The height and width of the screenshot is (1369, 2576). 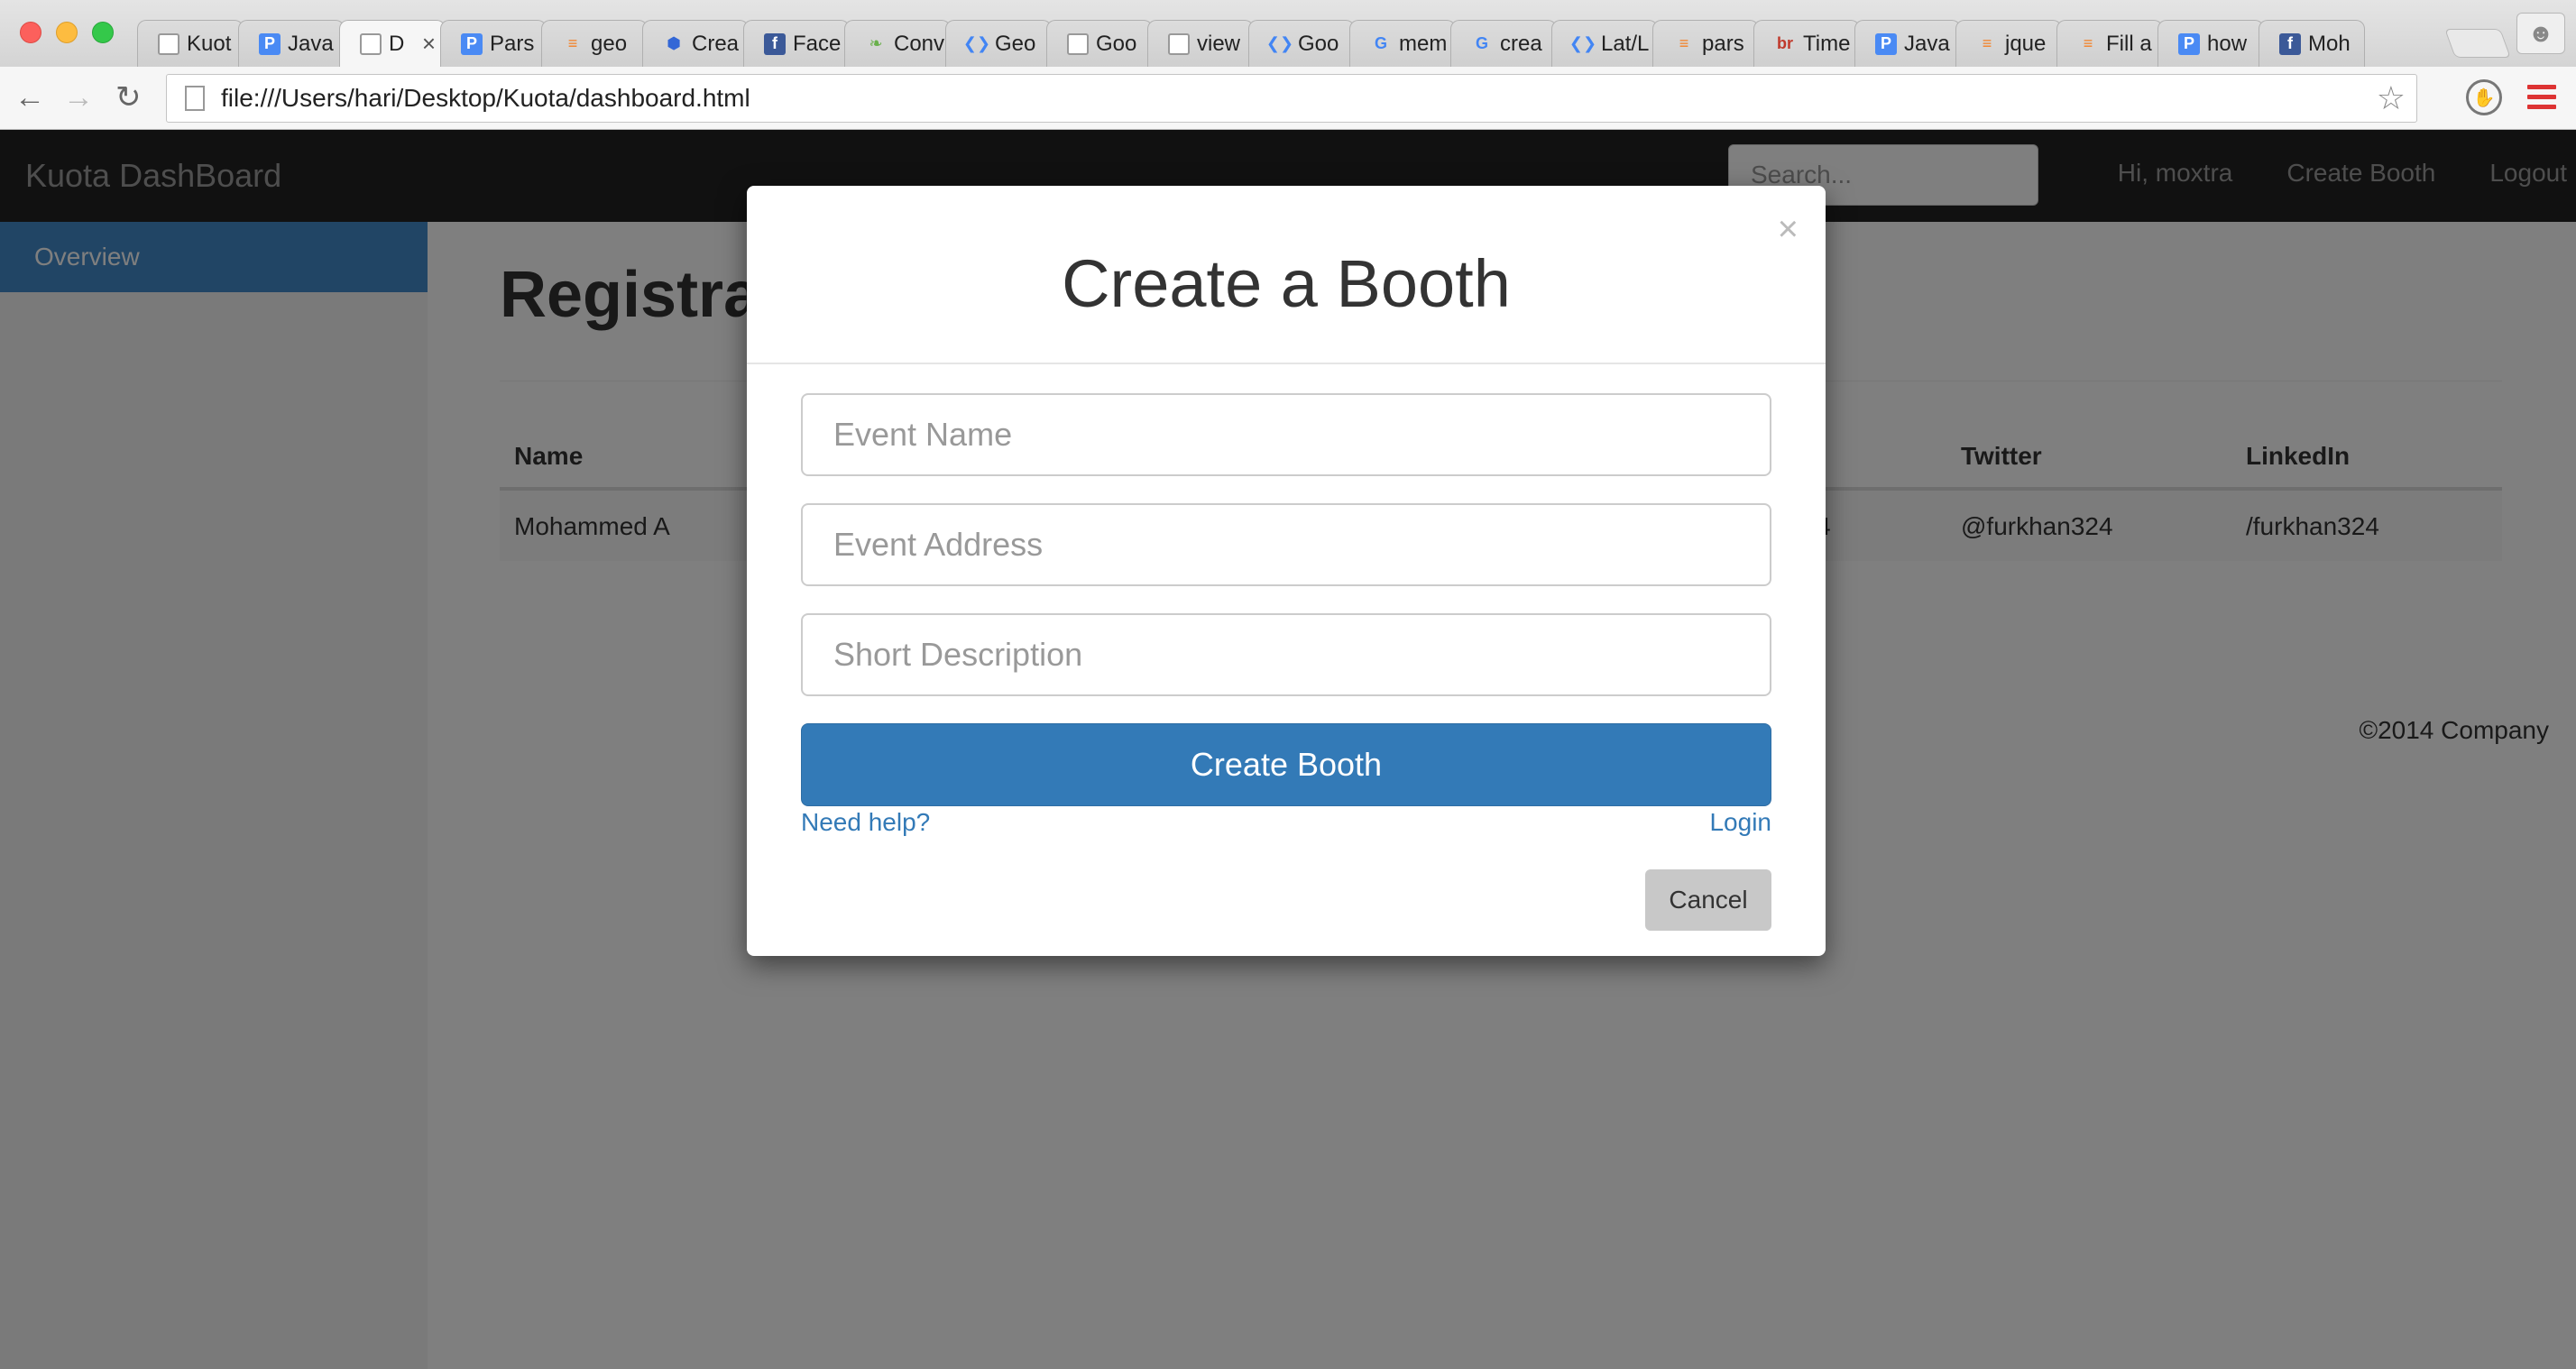 I want to click on browser-tab: f Face, so click(x=796, y=43).